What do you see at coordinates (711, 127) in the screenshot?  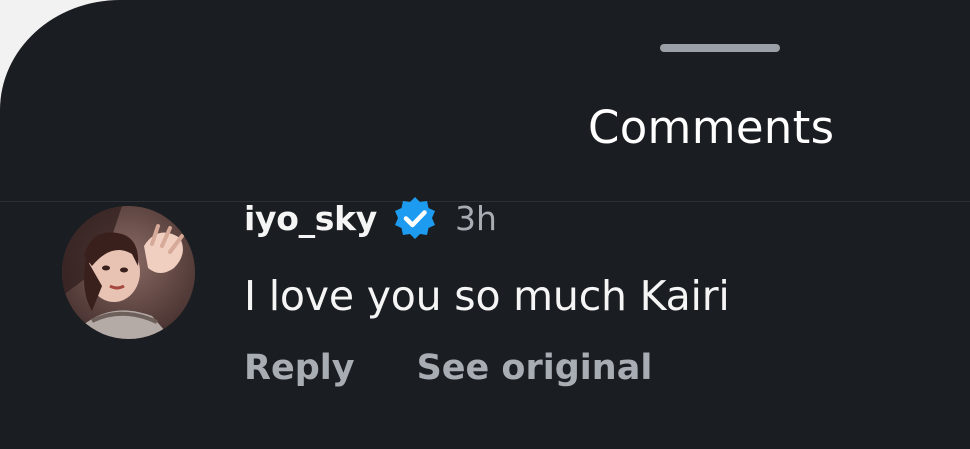 I see `sheet-title: Comments` at bounding box center [711, 127].